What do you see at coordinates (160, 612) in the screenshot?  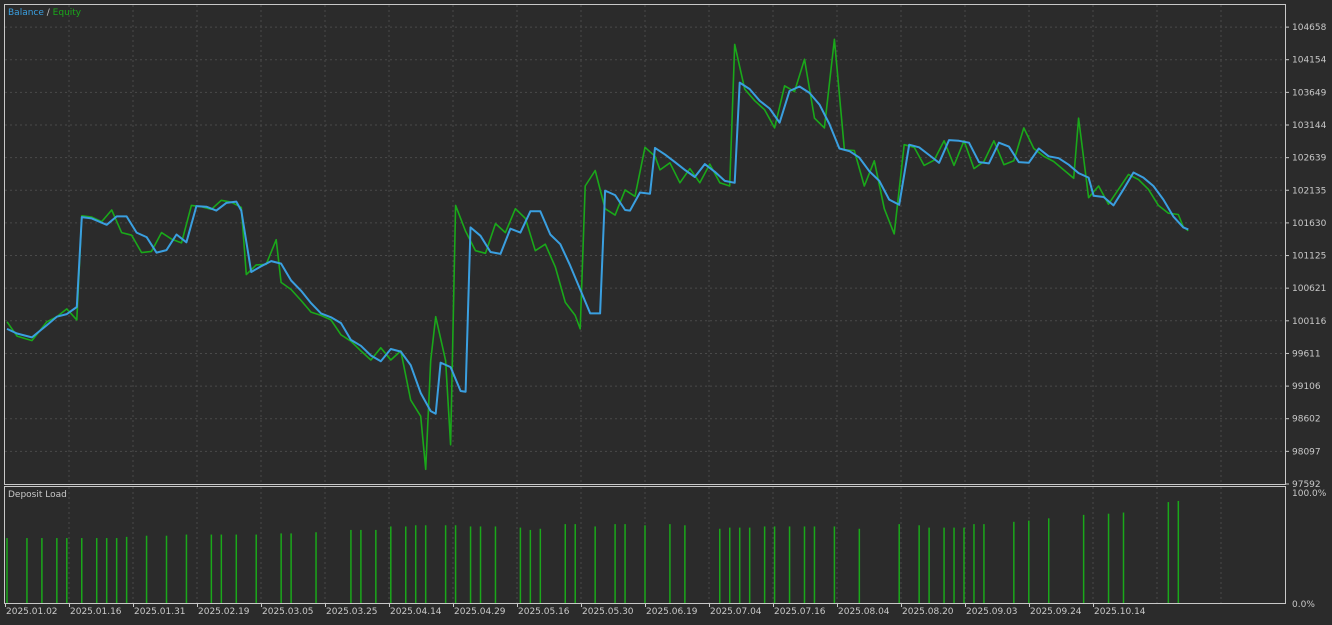 I see `x-tick-label: 2025.01.31` at bounding box center [160, 612].